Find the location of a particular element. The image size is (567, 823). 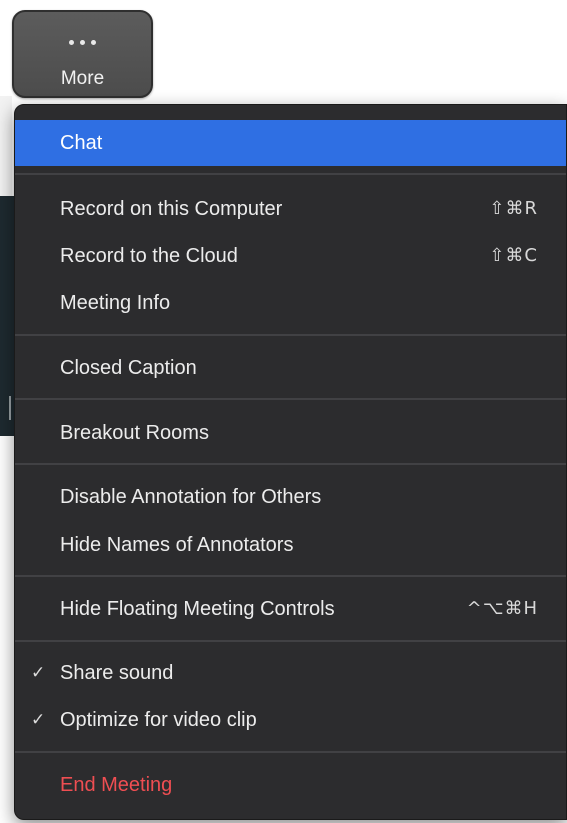

menu-item-label: Breakout Rooms is located at coordinates (134, 433).